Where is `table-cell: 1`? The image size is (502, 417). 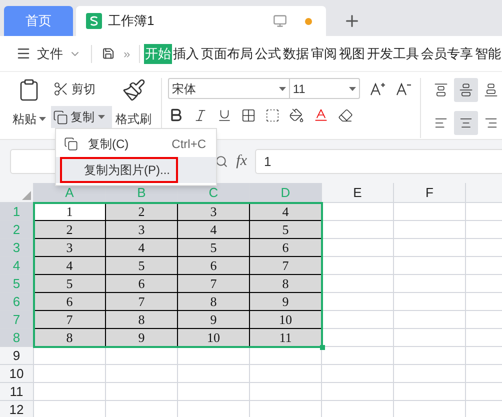
table-cell: 1 is located at coordinates (70, 212).